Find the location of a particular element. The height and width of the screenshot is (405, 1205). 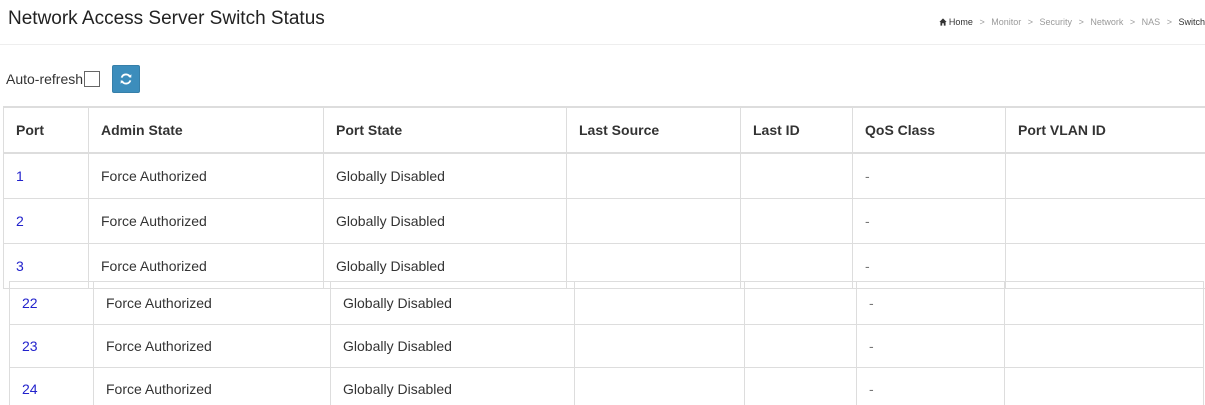

home-icon is located at coordinates (943, 22).